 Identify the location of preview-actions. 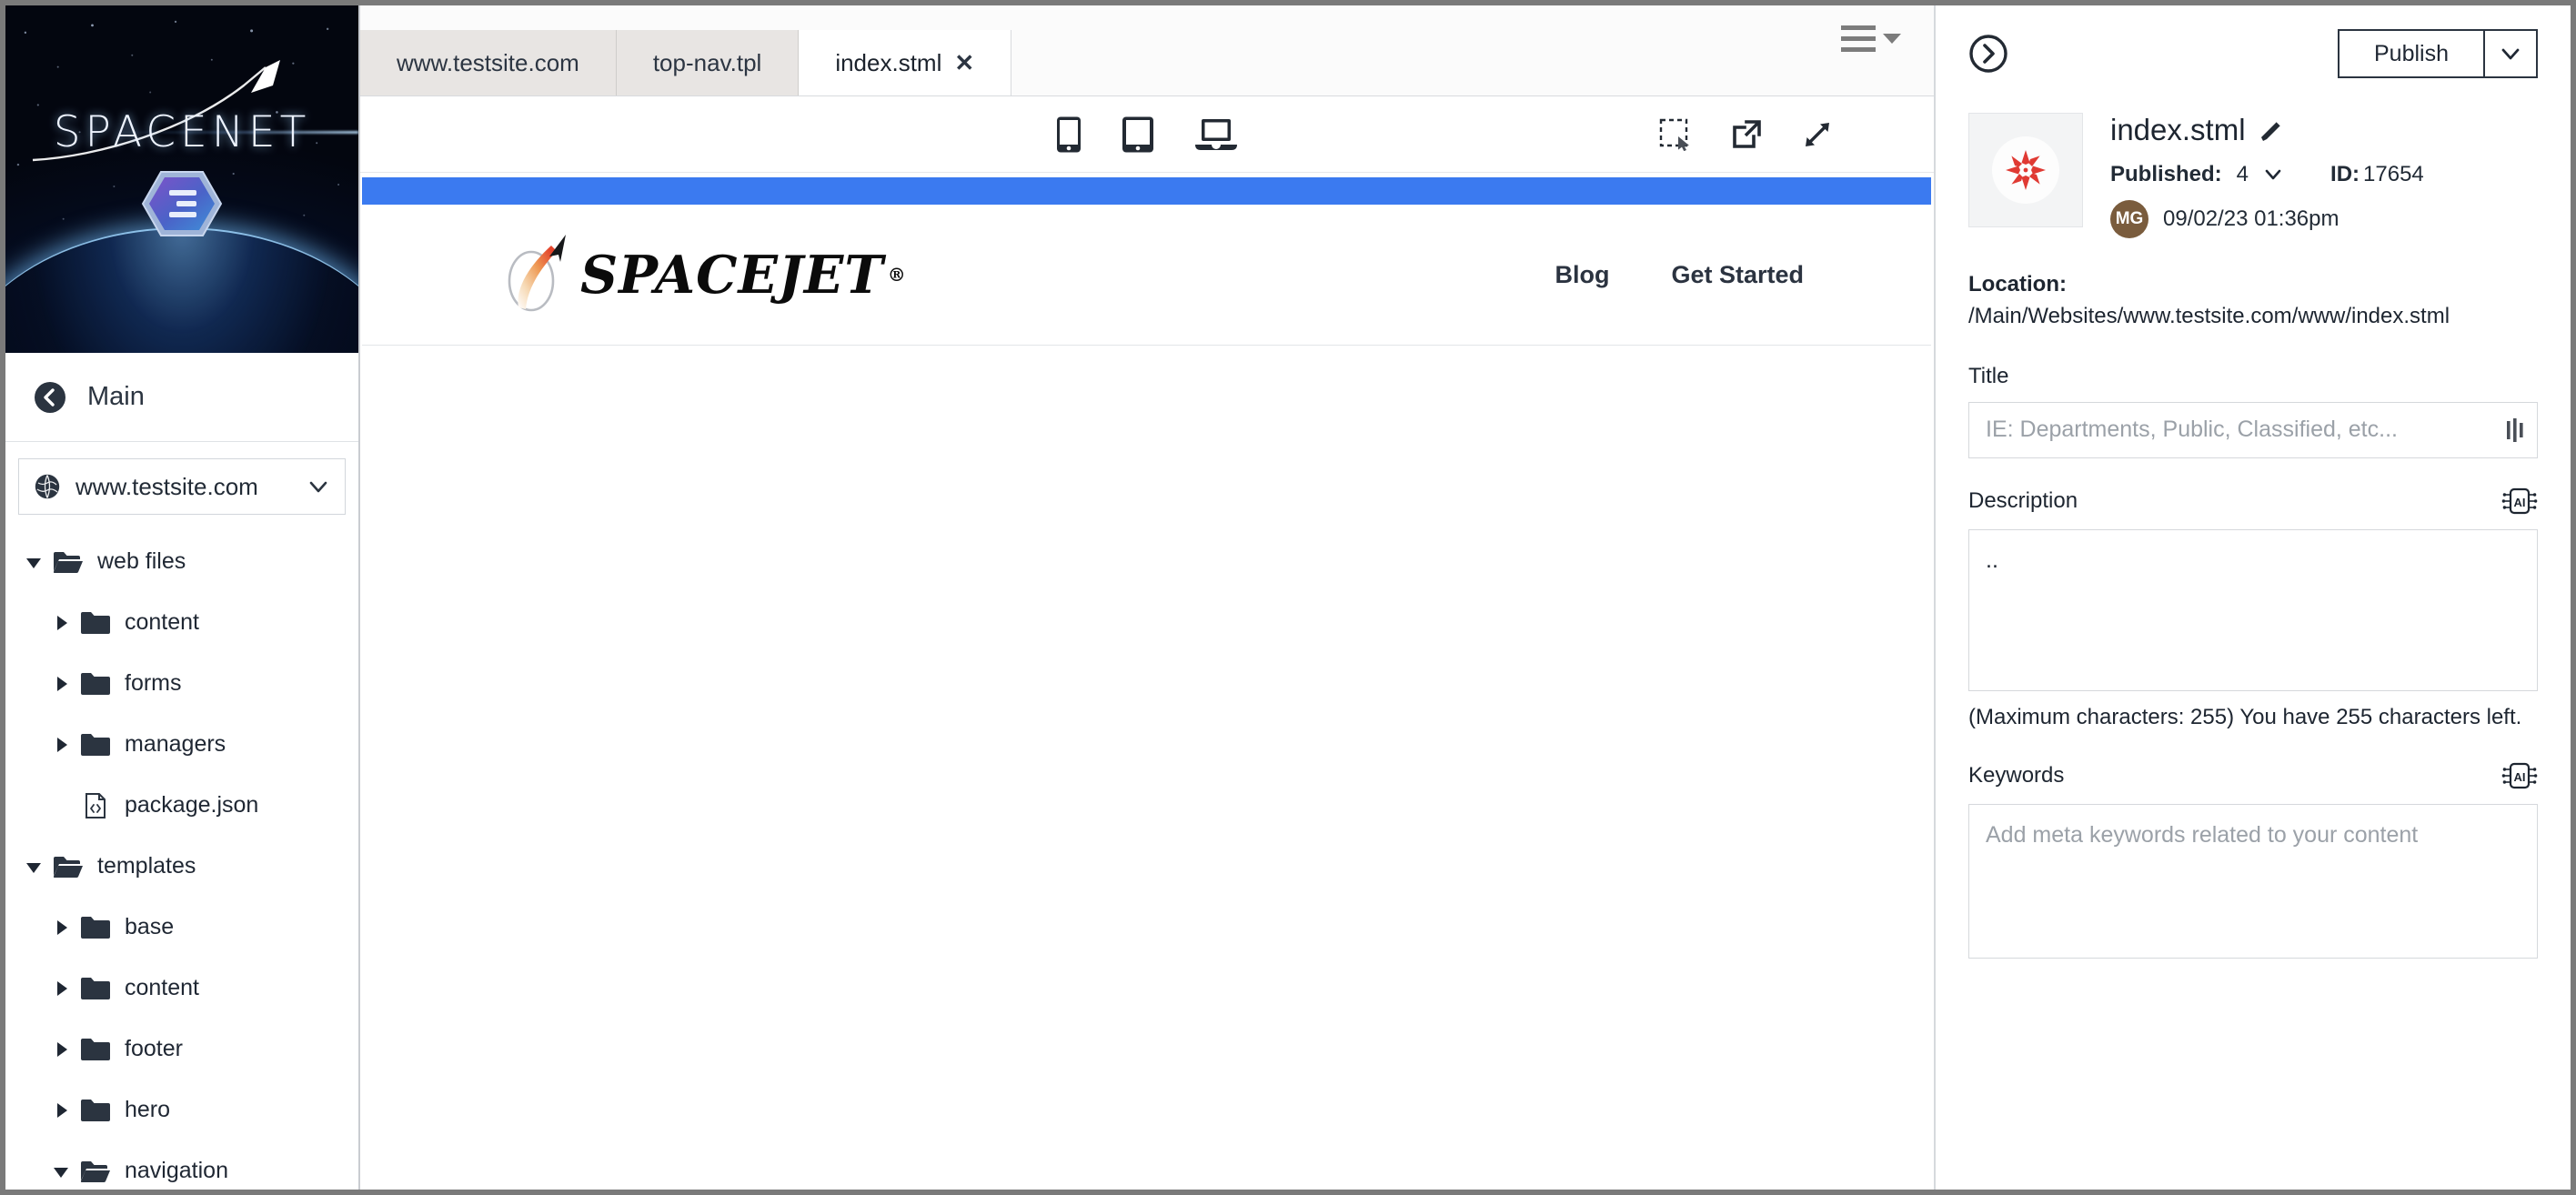
(1746, 134).